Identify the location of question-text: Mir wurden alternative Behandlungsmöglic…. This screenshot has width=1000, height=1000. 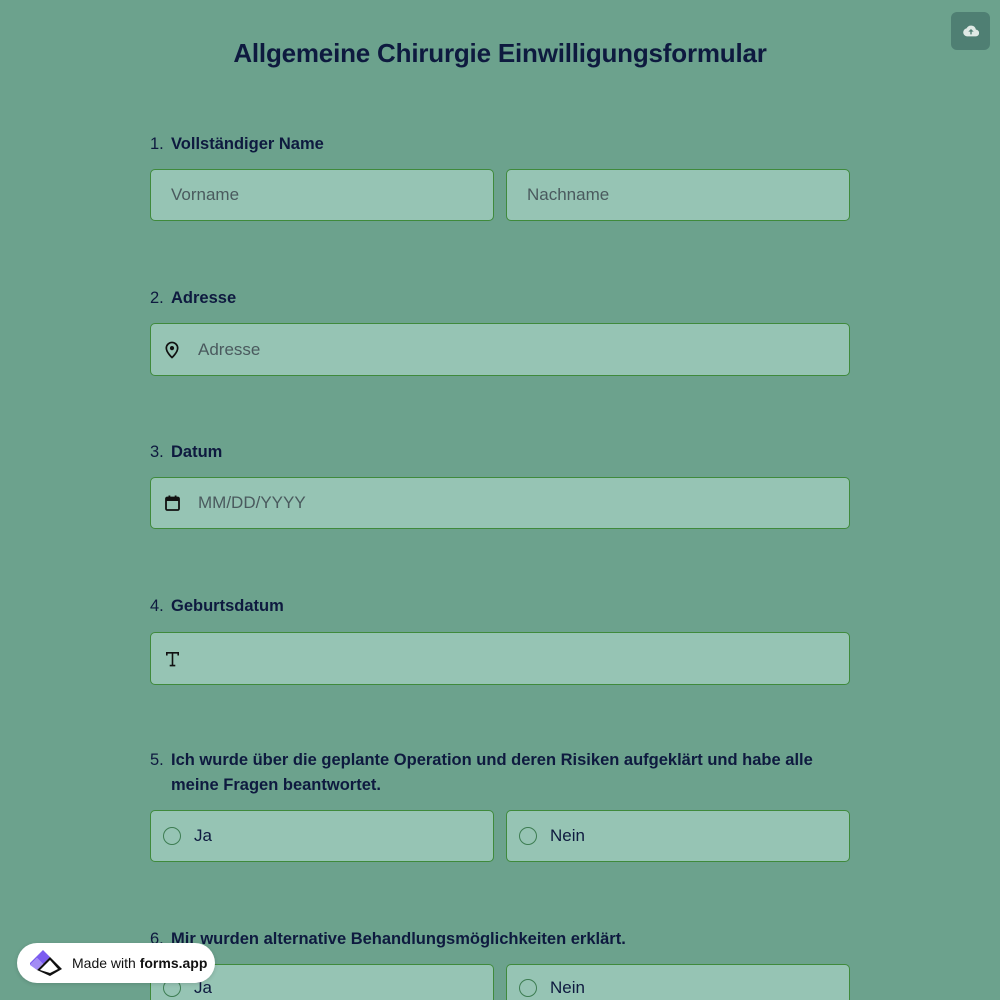
(398, 939).